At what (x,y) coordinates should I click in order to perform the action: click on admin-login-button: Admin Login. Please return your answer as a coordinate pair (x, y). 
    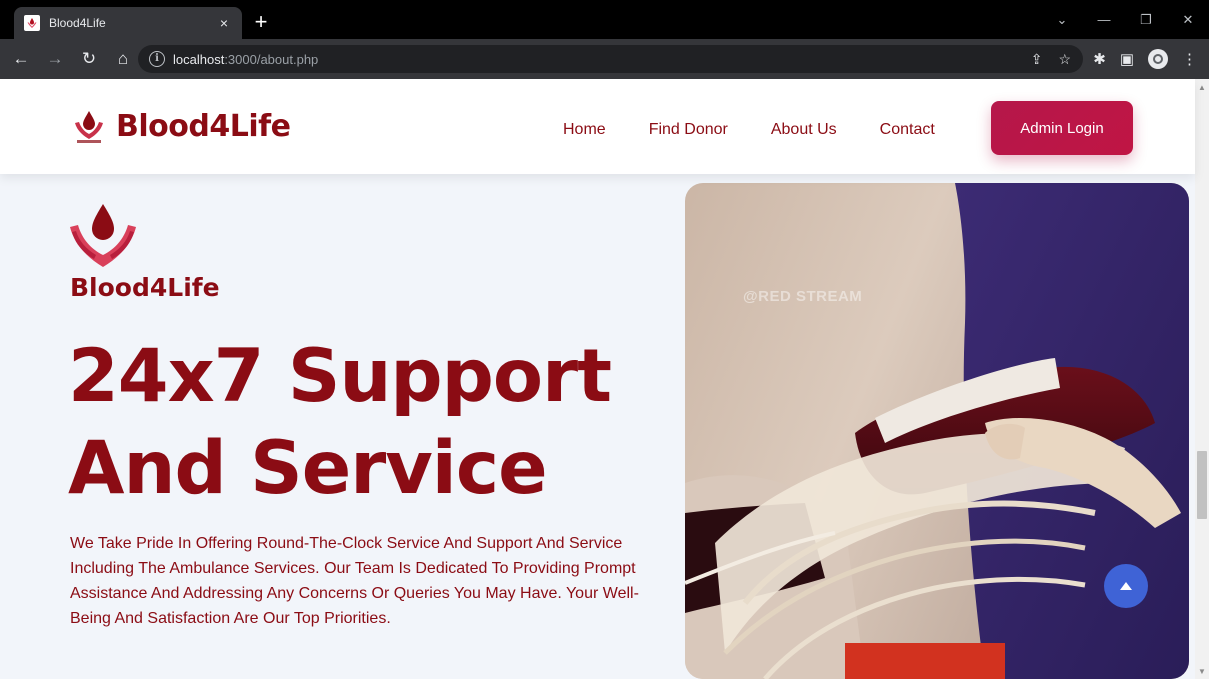
    Looking at the image, I should click on (1062, 128).